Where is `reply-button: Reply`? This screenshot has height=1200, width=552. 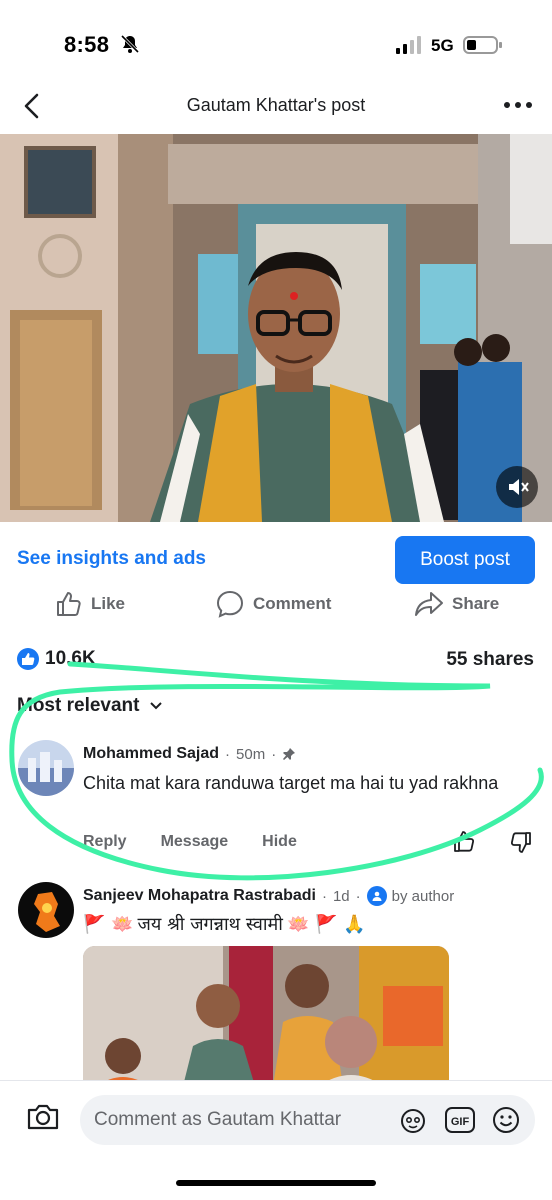 reply-button: Reply is located at coordinates (105, 842).